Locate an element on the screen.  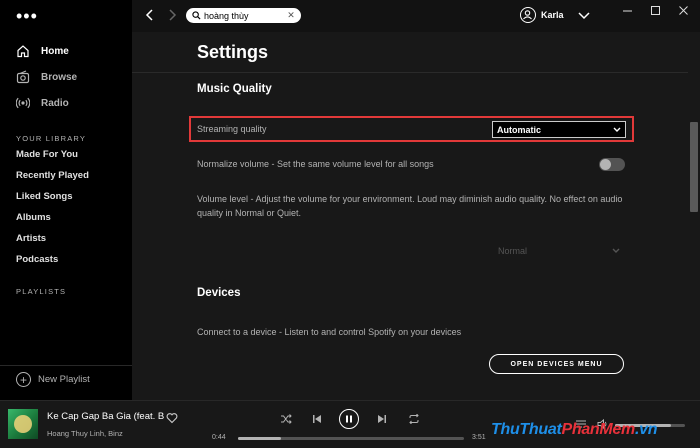
shuffle-icon is located at coordinates (286, 419).